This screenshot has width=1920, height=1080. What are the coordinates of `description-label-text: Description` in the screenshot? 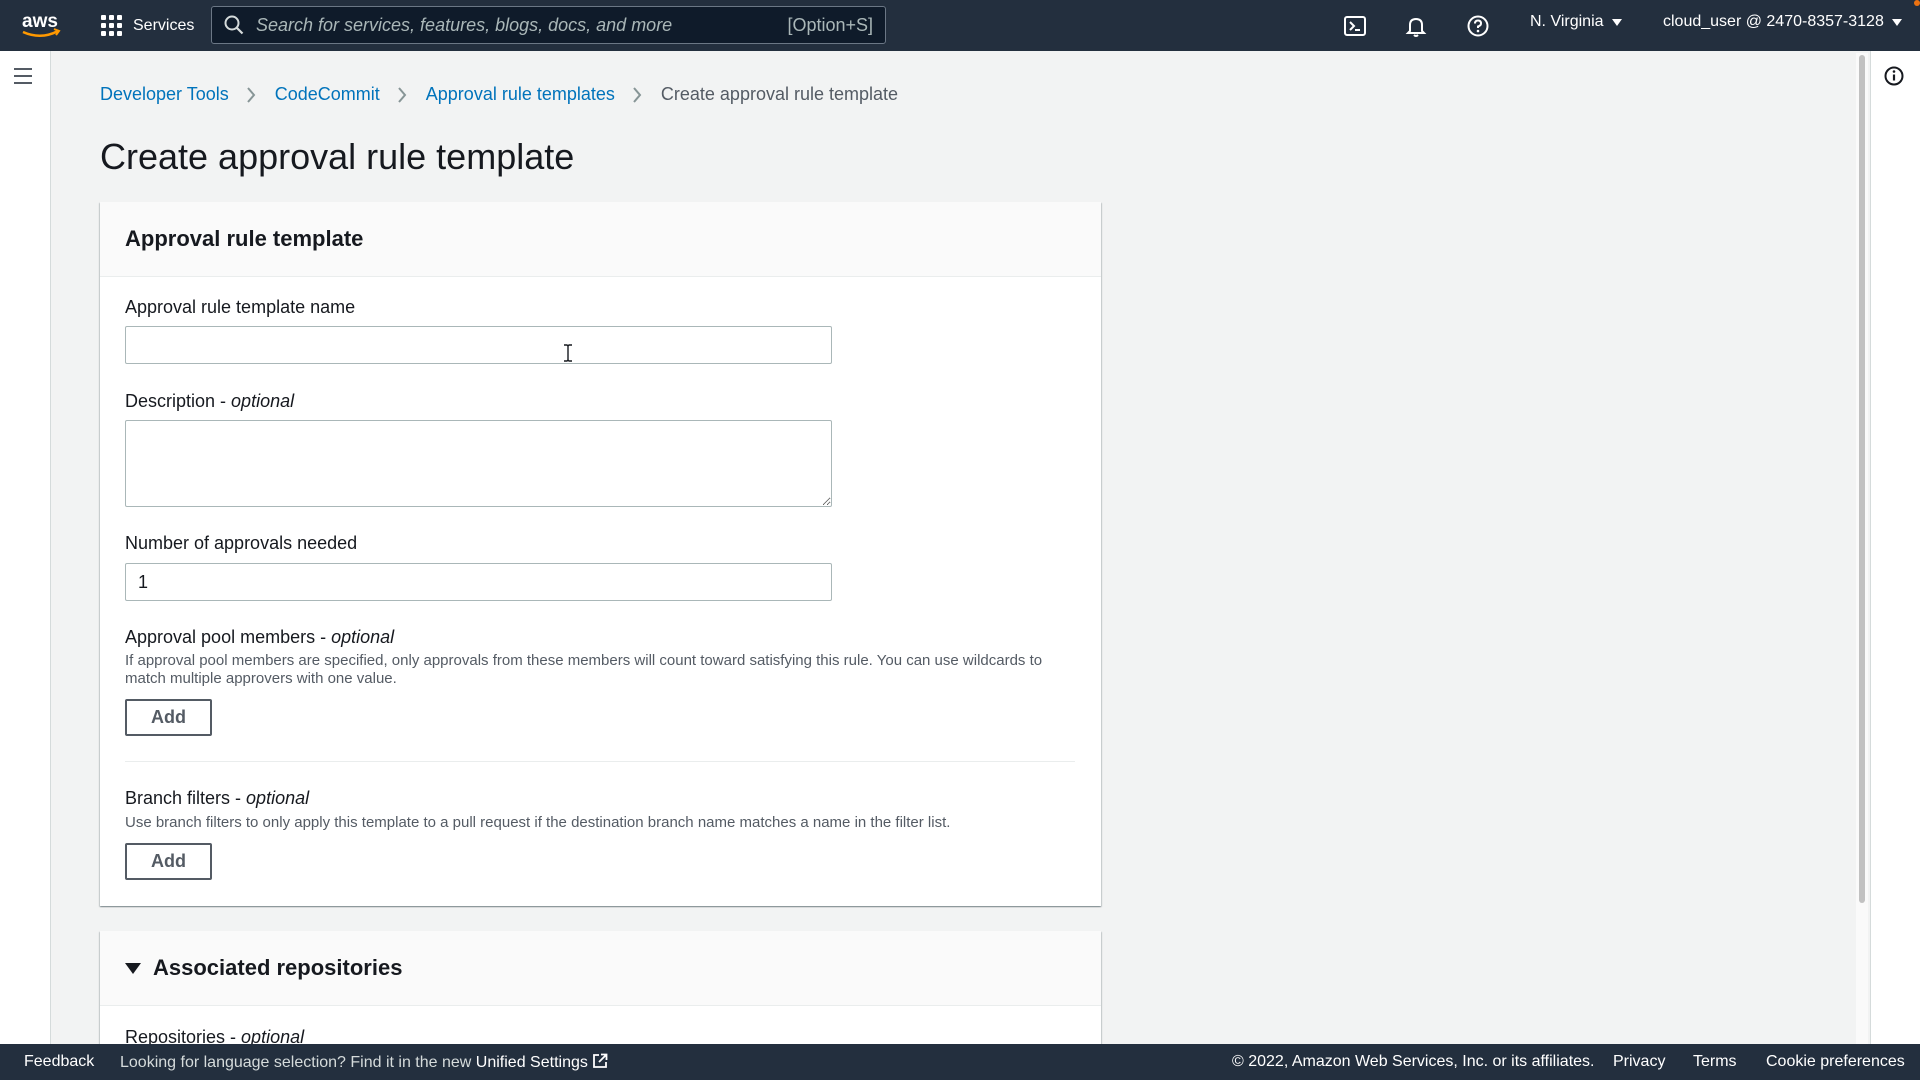 It's located at (170, 401).